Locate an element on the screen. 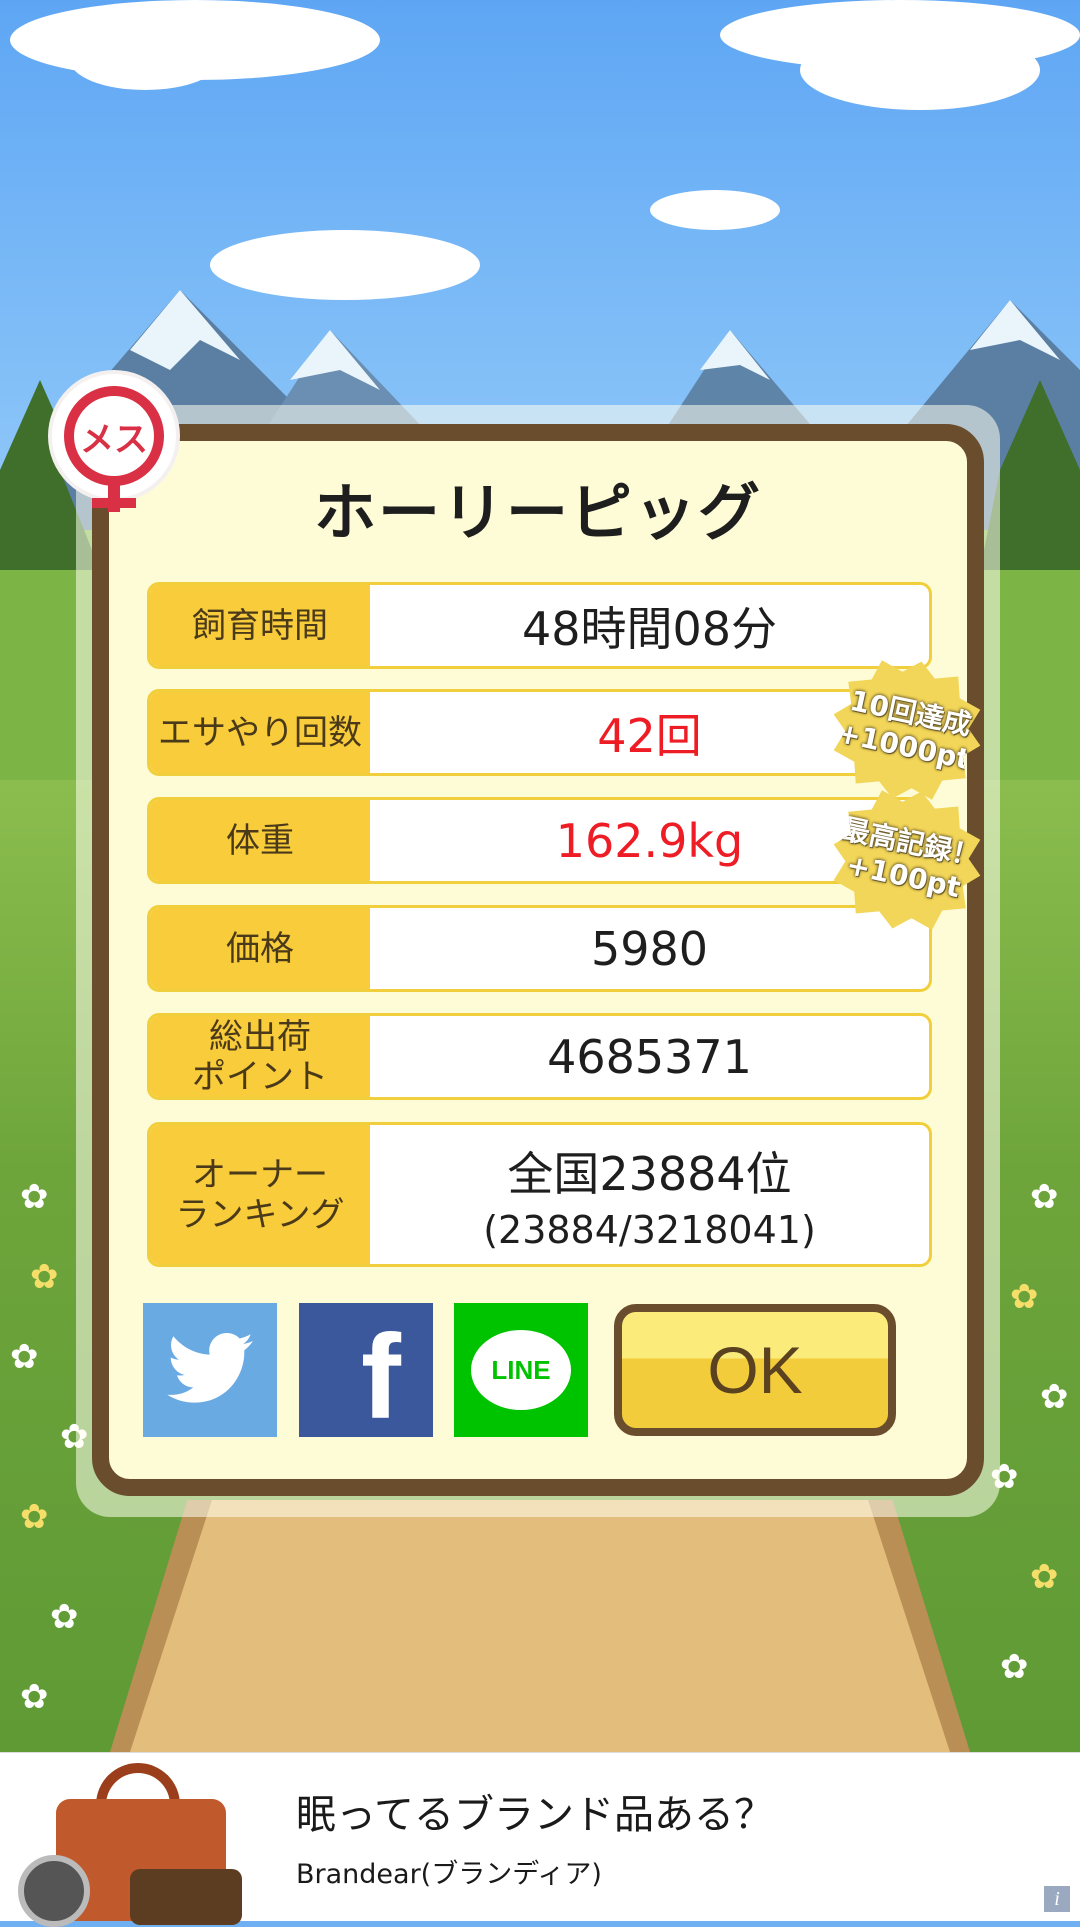 The height and width of the screenshot is (1927, 1080). stat-value: 5980 is located at coordinates (649, 948).